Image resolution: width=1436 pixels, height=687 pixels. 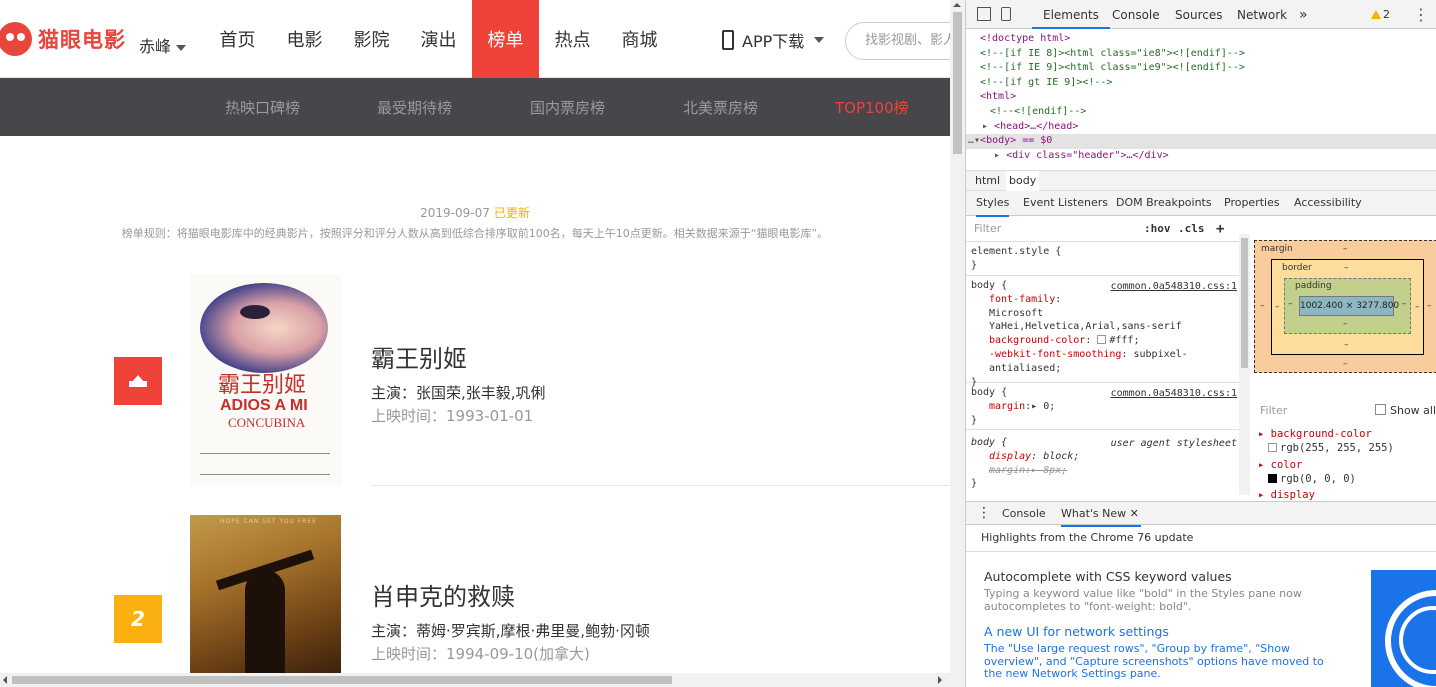 I want to click on nav-hot: 热点, so click(x=572, y=39).